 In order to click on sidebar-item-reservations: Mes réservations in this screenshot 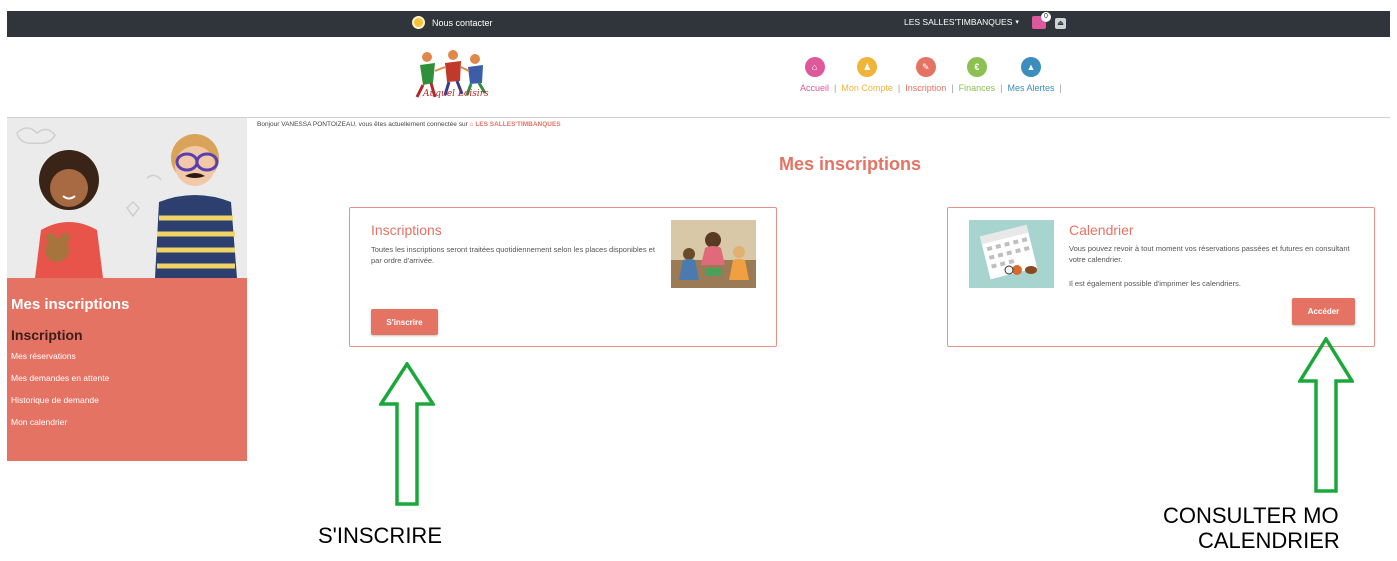, I will do `click(43, 356)`.